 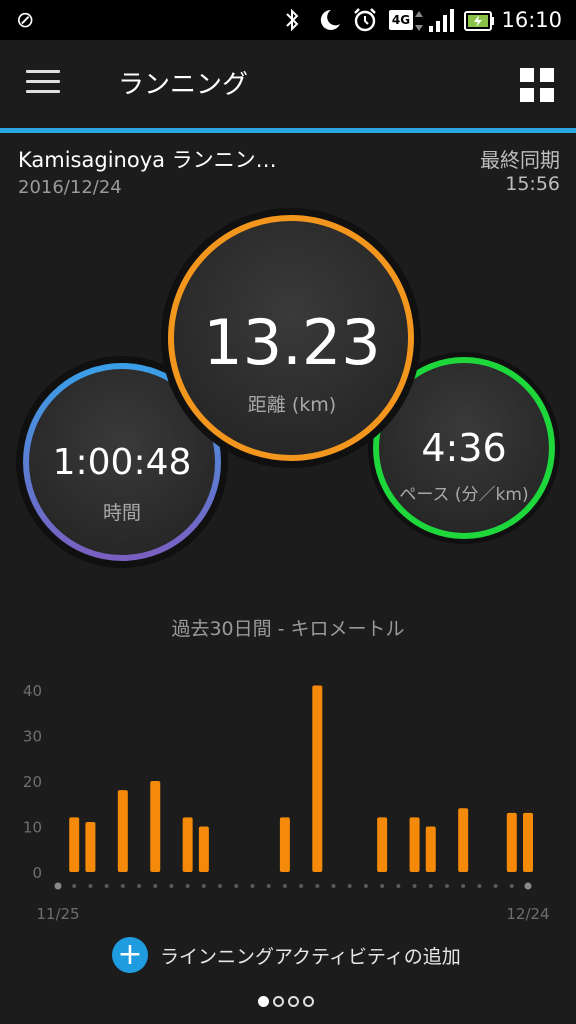 What do you see at coordinates (183, 85) in the screenshot?
I see `page-title: ランニング` at bounding box center [183, 85].